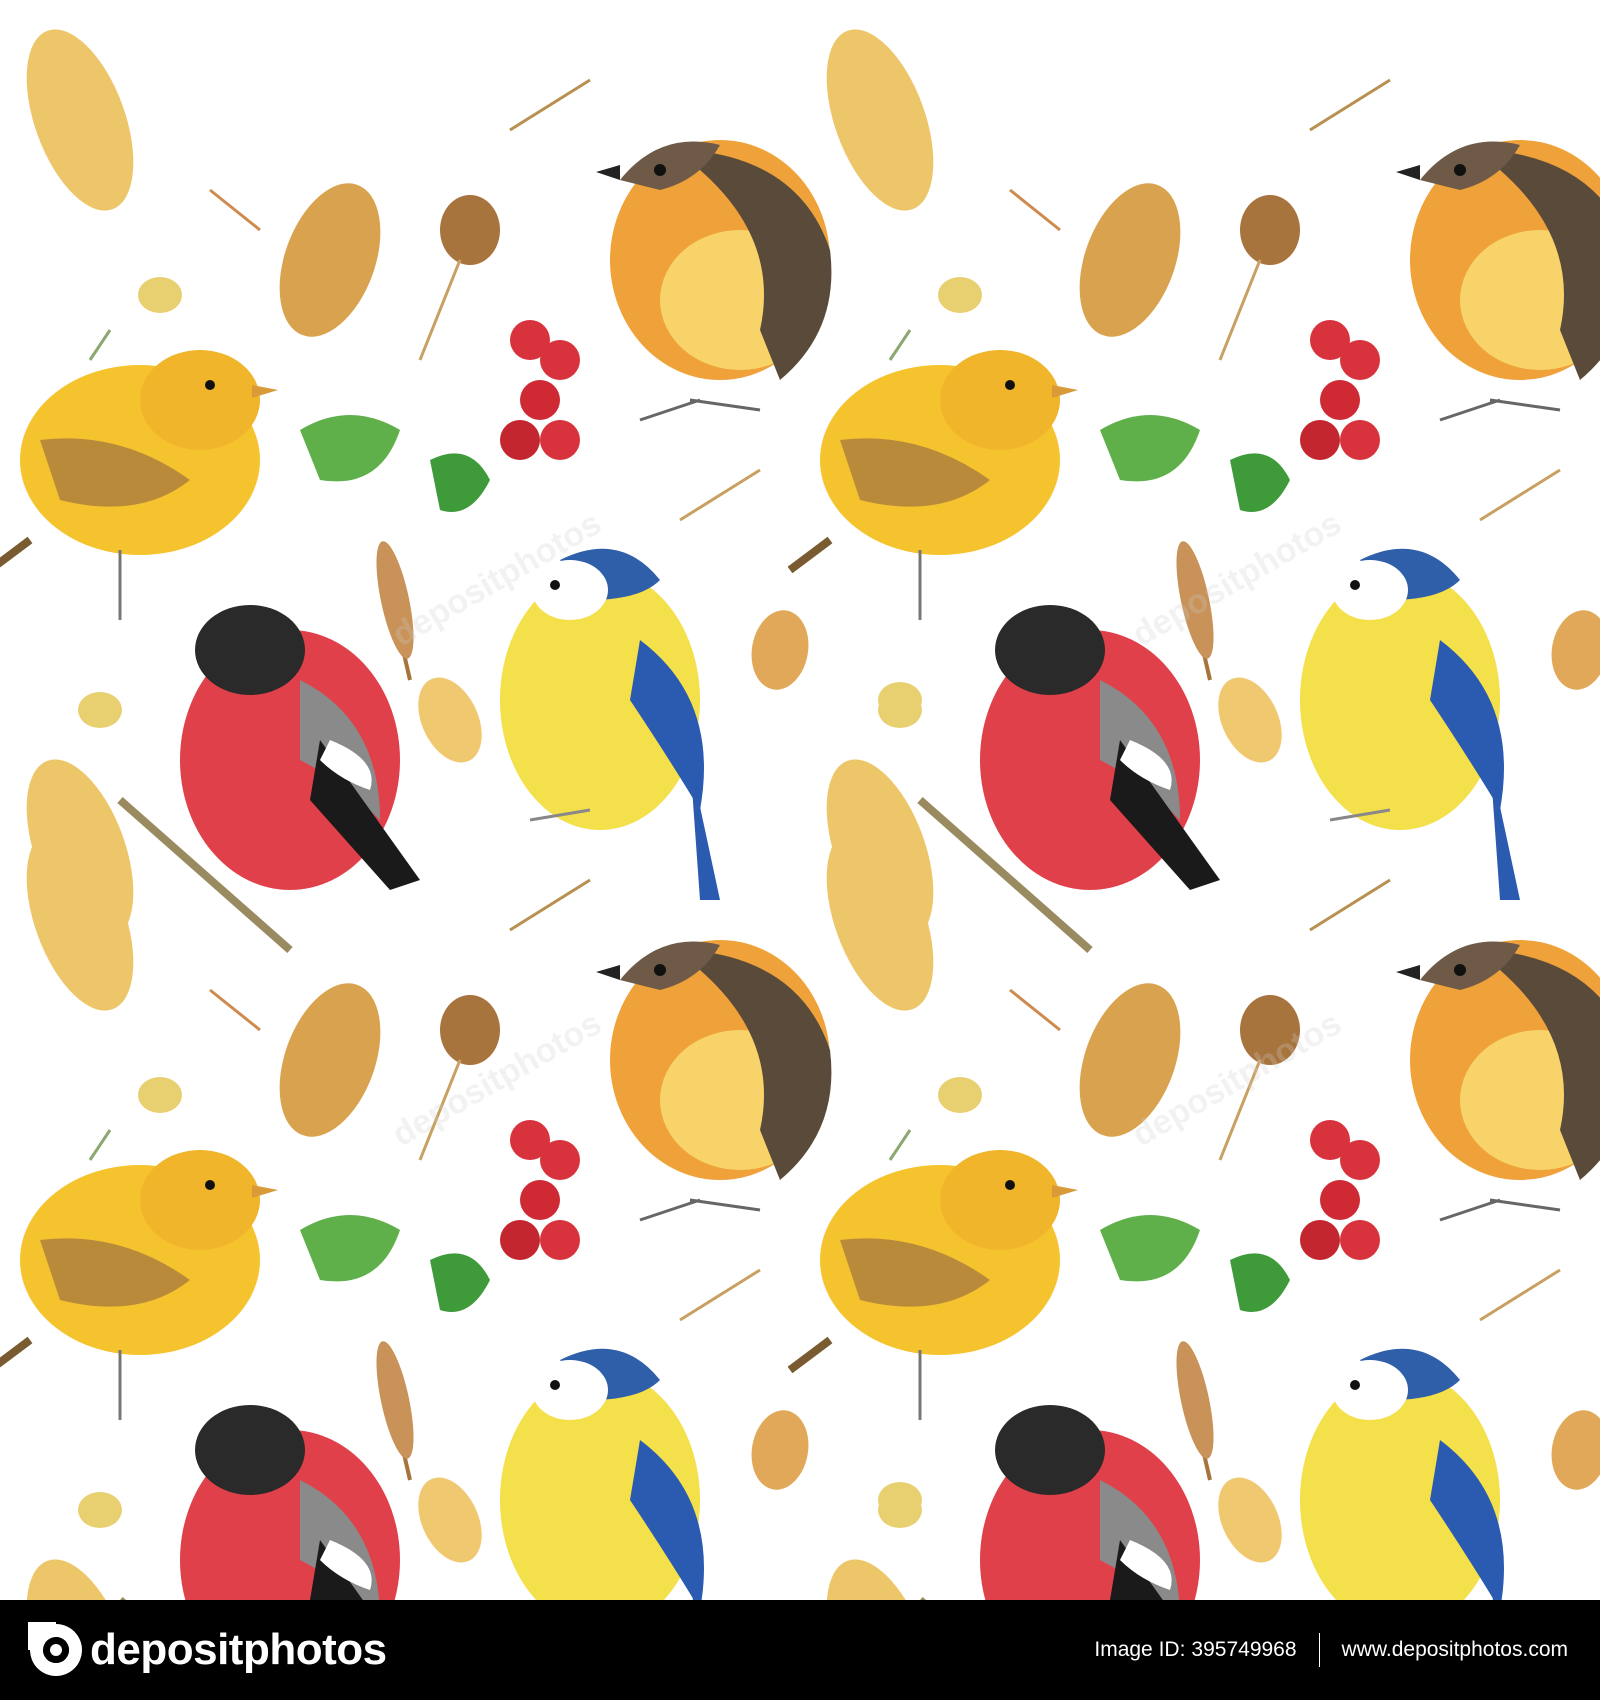 This screenshot has width=1600, height=1700. What do you see at coordinates (1140, 1649) in the screenshot?
I see `image-id-label: Image ID:` at bounding box center [1140, 1649].